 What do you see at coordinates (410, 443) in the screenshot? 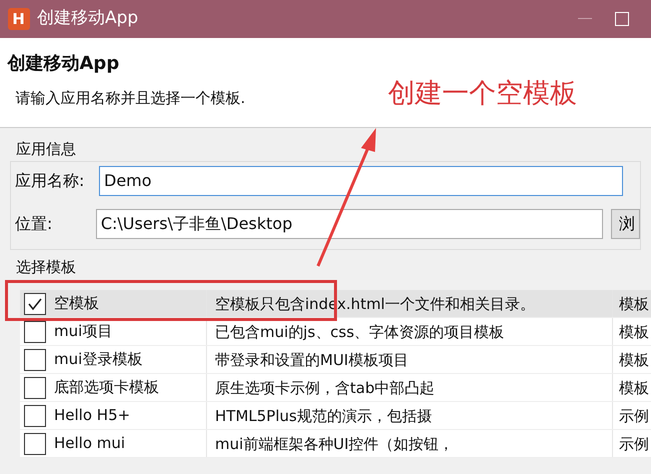
I see `template-description: mui前端框架各种UI控件（如按钮，` at bounding box center [410, 443].